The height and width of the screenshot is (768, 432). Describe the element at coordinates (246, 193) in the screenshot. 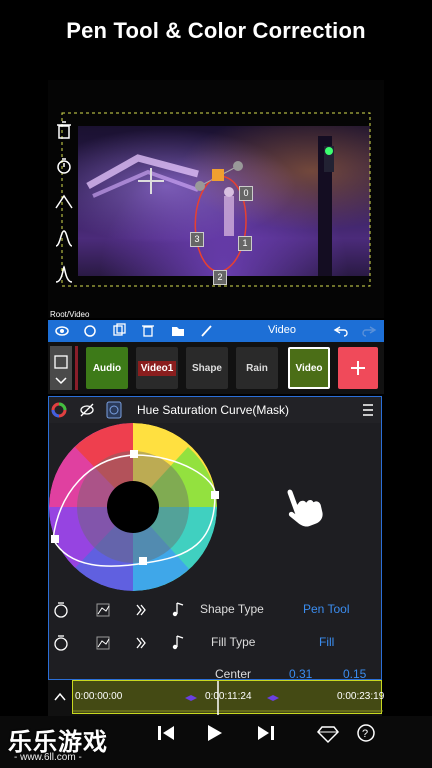

I see `mask-point-0: 0` at that location.